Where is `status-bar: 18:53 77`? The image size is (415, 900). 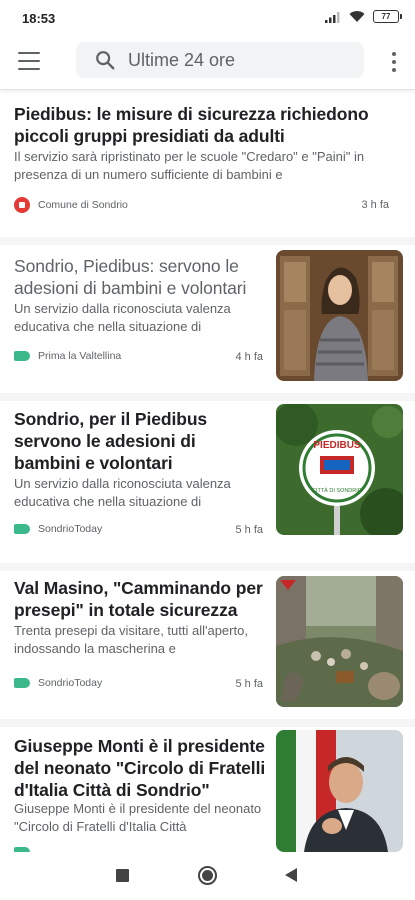 status-bar: 18:53 77 is located at coordinates (207, 18).